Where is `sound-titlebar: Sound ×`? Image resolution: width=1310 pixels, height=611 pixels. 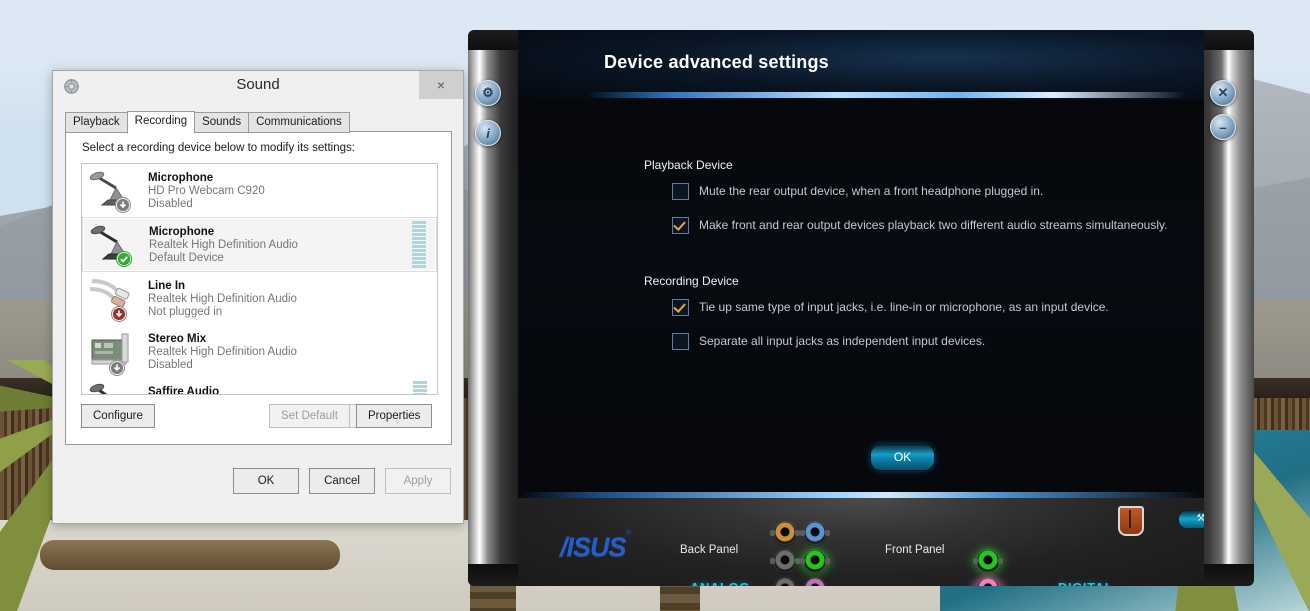
sound-titlebar: Sound × is located at coordinates (258, 87).